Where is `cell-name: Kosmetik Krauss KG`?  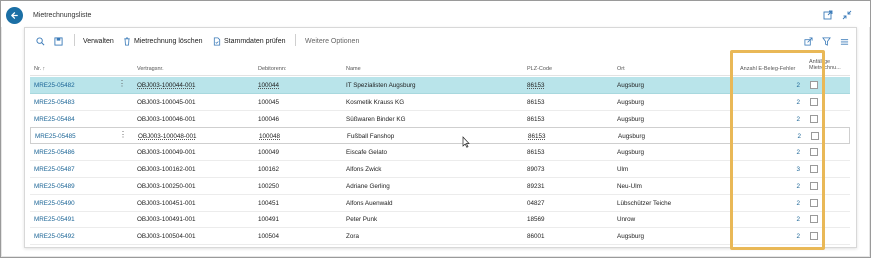 cell-name: Kosmetik Krauss KG is located at coordinates (375, 102).